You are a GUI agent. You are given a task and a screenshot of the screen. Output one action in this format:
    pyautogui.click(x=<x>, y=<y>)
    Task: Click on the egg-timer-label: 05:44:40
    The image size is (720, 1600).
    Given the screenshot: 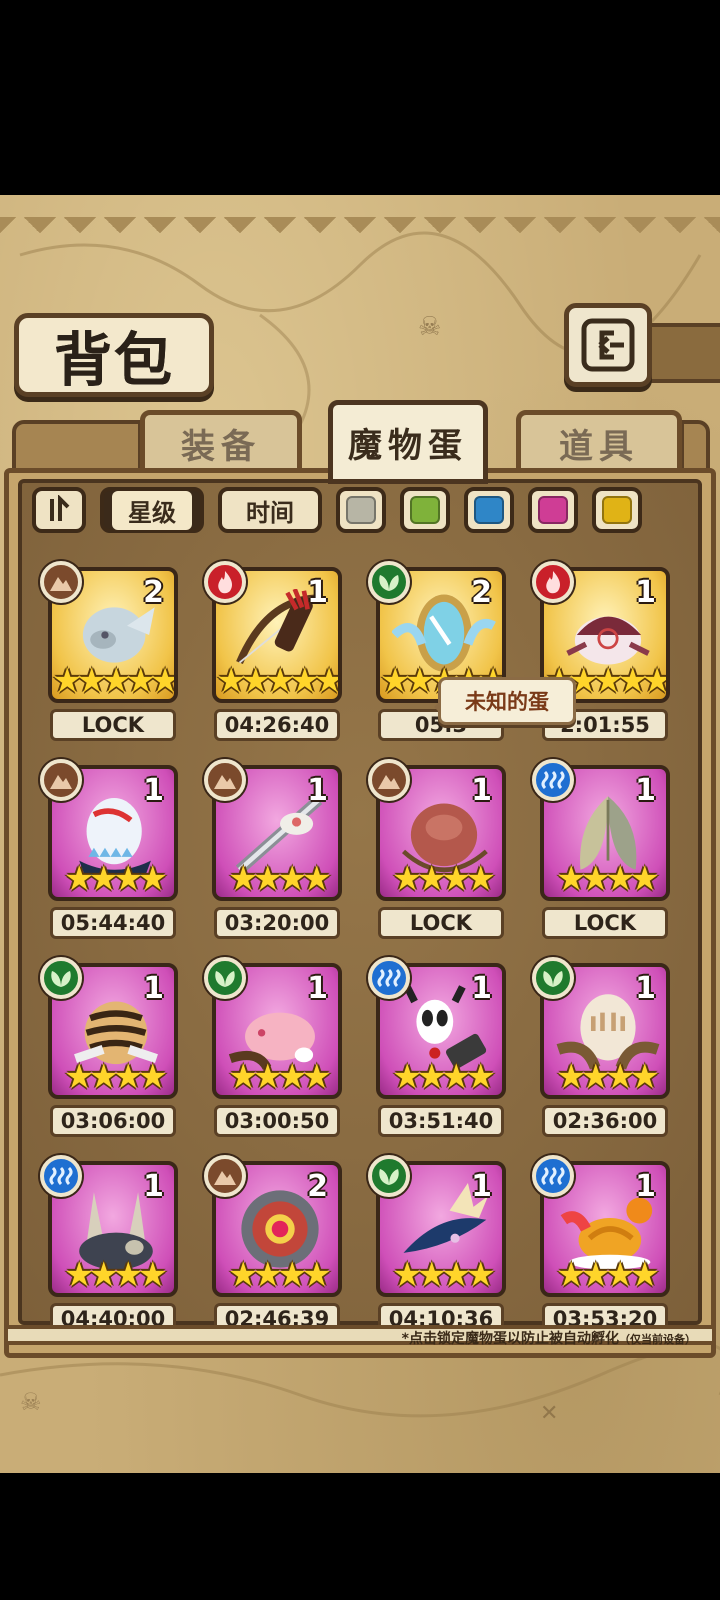 What is the action you would take?
    pyautogui.click(x=113, y=923)
    